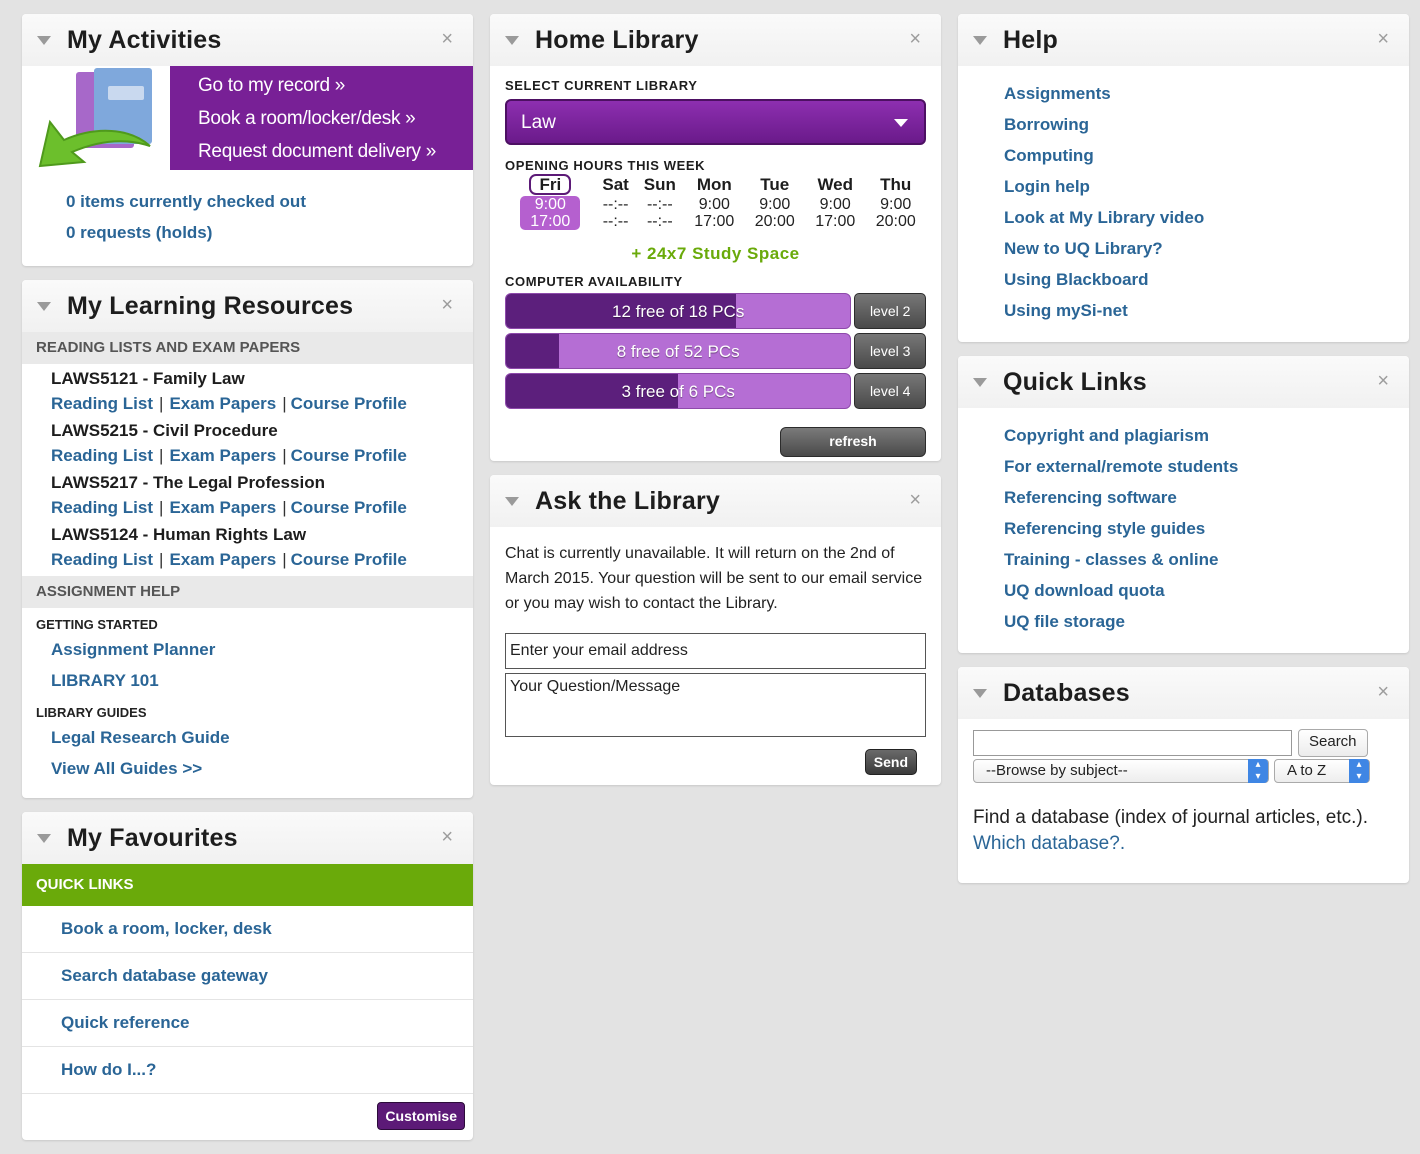 The image size is (1420, 1154). What do you see at coordinates (1183, 693) in the screenshot?
I see `panel-header: Databases ×` at bounding box center [1183, 693].